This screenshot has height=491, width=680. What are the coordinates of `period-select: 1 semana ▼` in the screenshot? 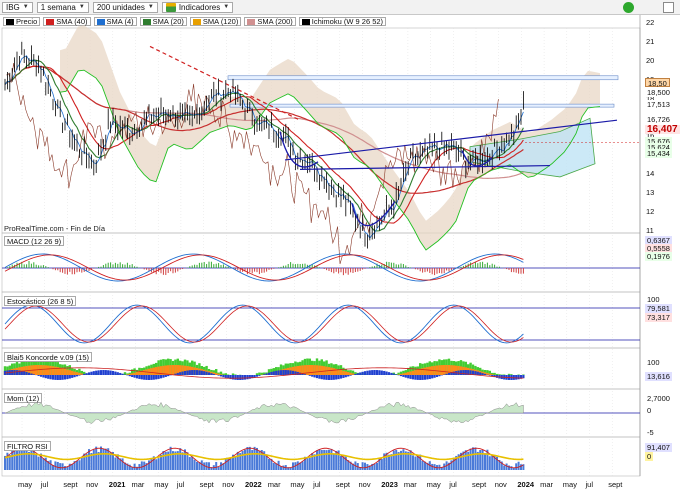 It's located at (62, 7).